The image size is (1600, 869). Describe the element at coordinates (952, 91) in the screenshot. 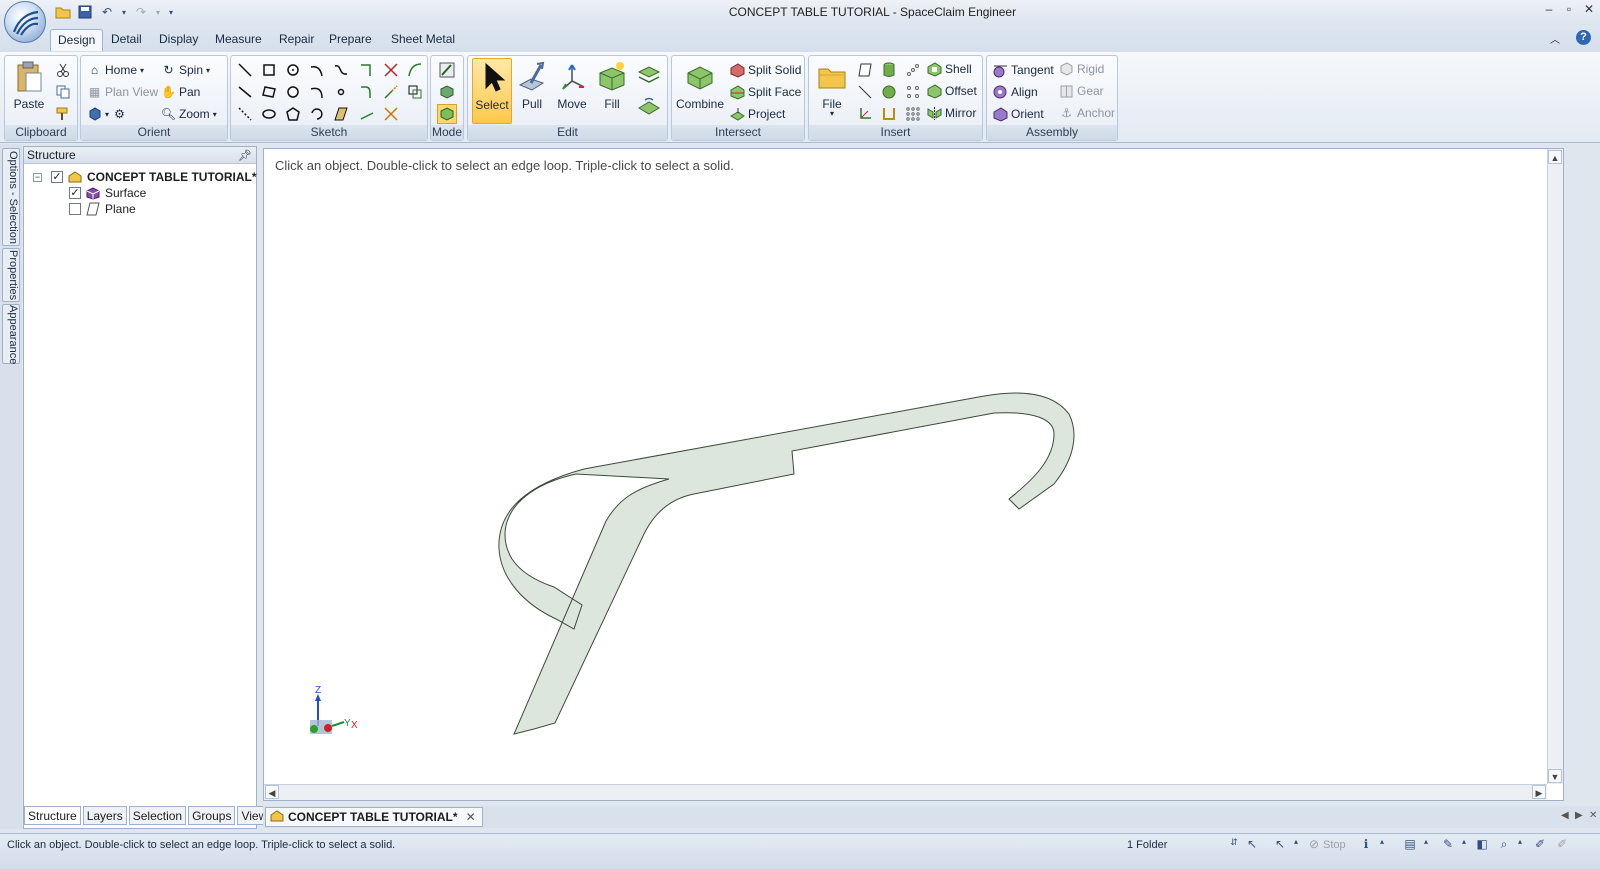

I see `offset-button: Offset` at that location.